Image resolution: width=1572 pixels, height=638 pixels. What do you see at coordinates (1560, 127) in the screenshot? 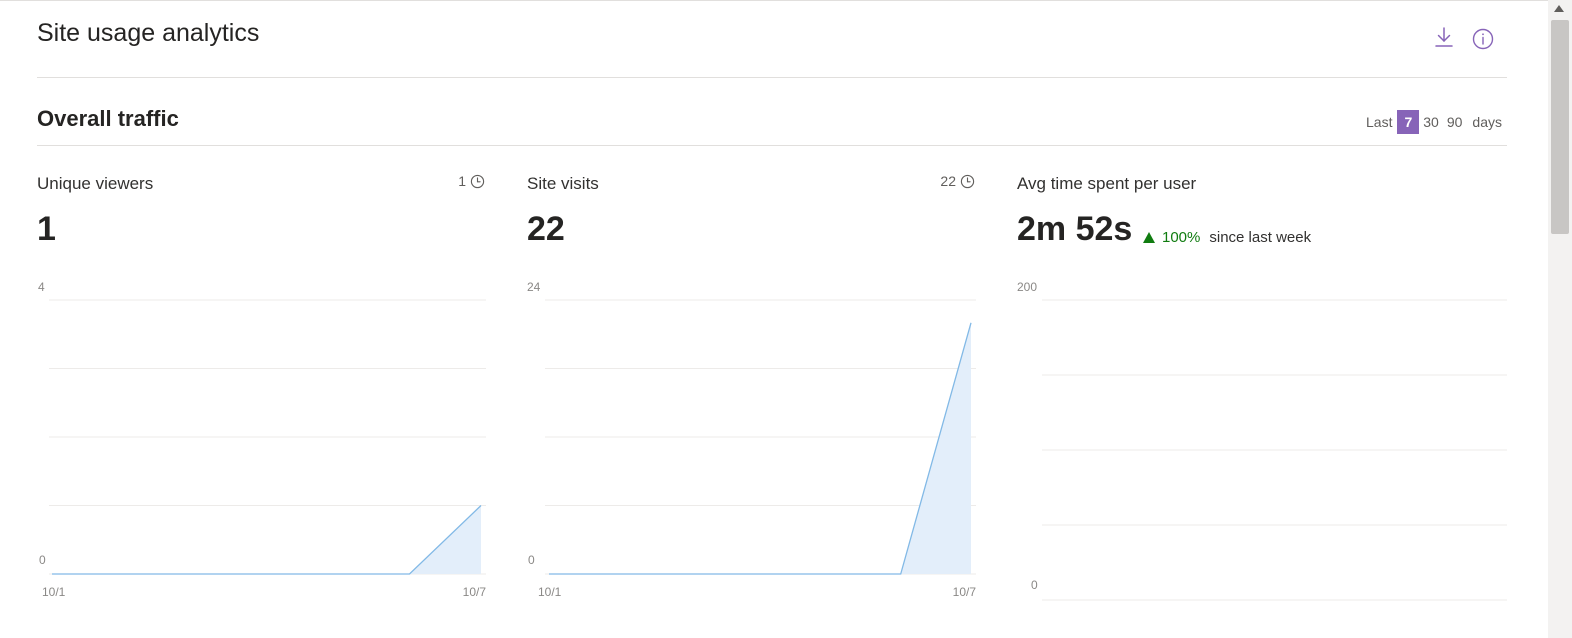
I see `scrollbar-thumb` at bounding box center [1560, 127].